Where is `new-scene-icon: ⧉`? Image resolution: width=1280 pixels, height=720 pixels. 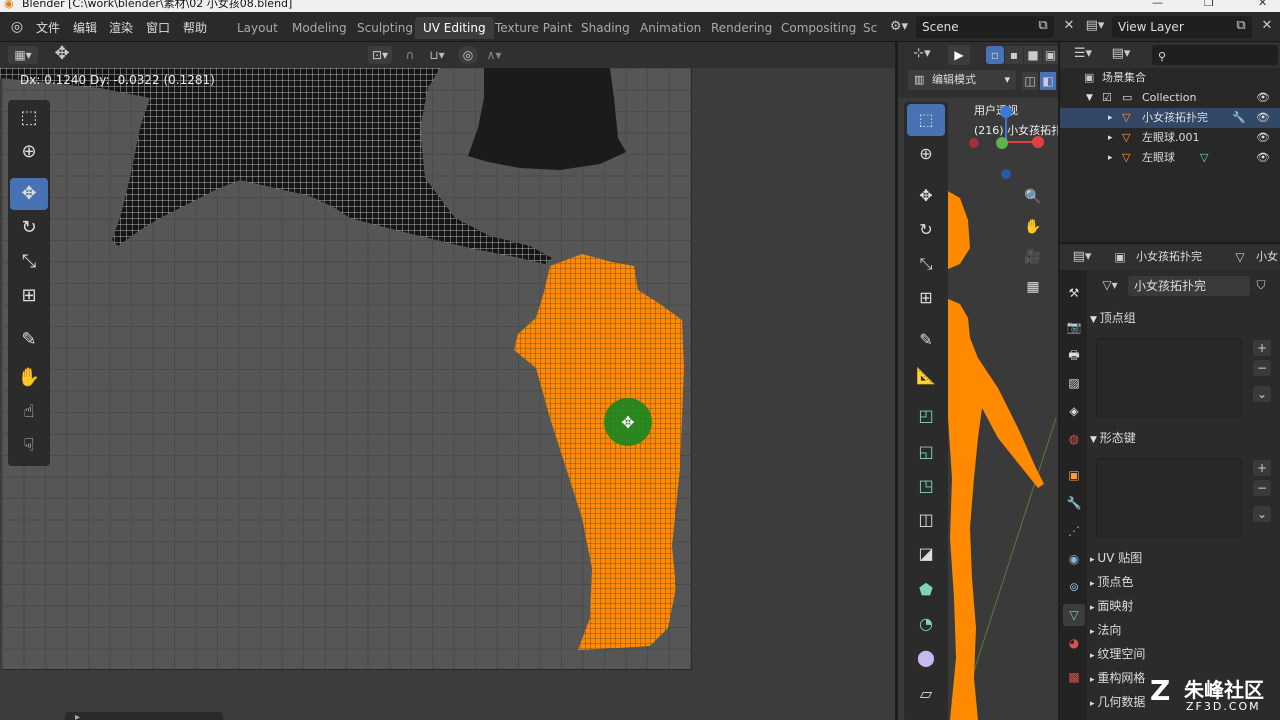
new-scene-icon: ⧉ is located at coordinates (1043, 25).